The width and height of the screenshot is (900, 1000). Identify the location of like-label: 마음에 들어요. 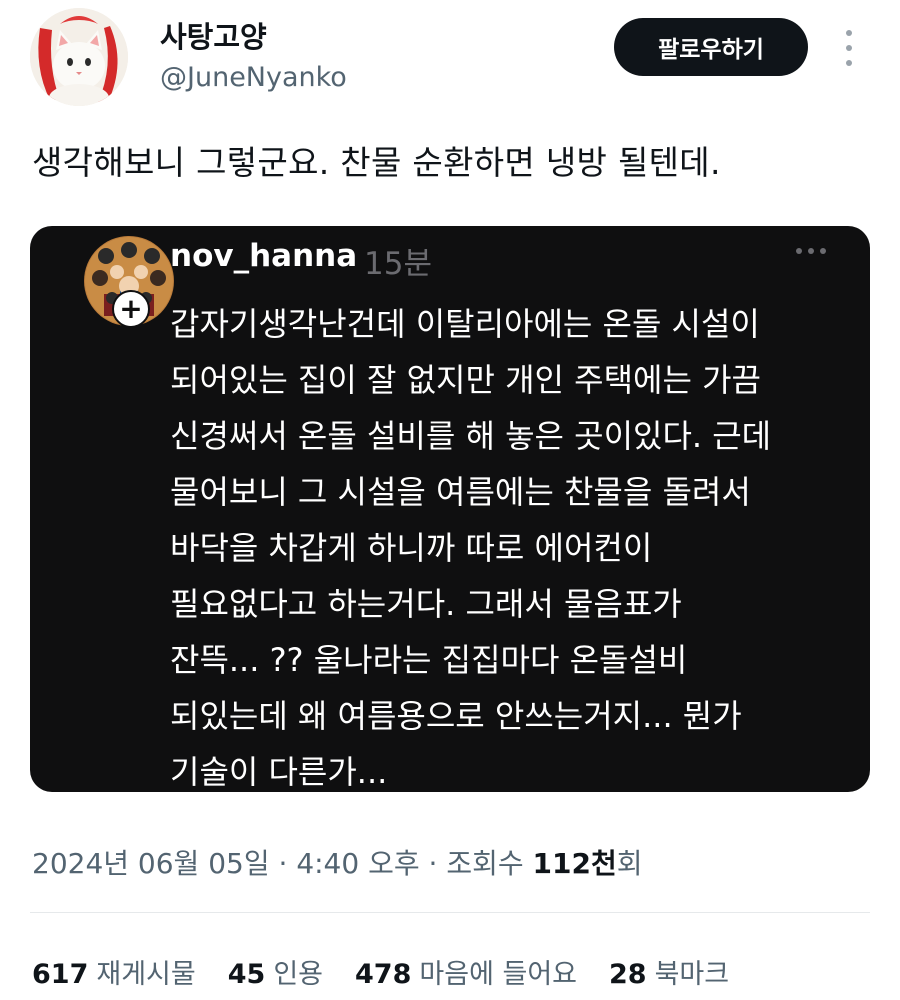
(498, 974).